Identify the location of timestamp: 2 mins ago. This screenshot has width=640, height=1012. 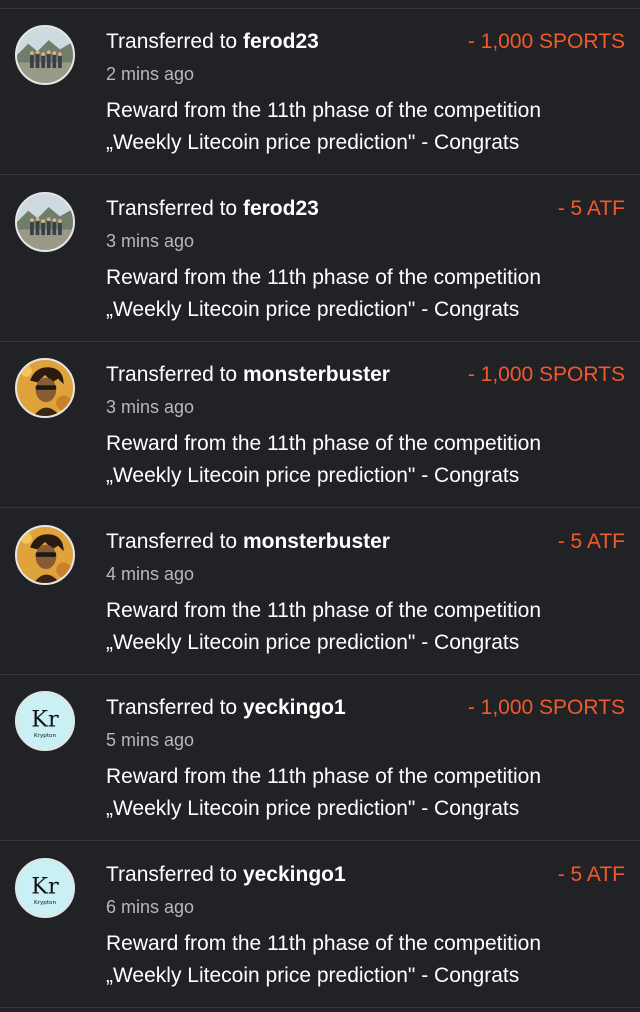
(150, 74).